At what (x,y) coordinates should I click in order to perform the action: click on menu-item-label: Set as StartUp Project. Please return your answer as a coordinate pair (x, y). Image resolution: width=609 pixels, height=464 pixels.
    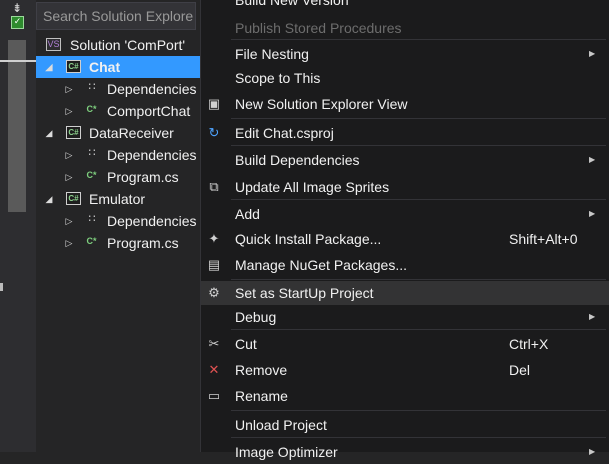
    Looking at the image, I should click on (304, 293).